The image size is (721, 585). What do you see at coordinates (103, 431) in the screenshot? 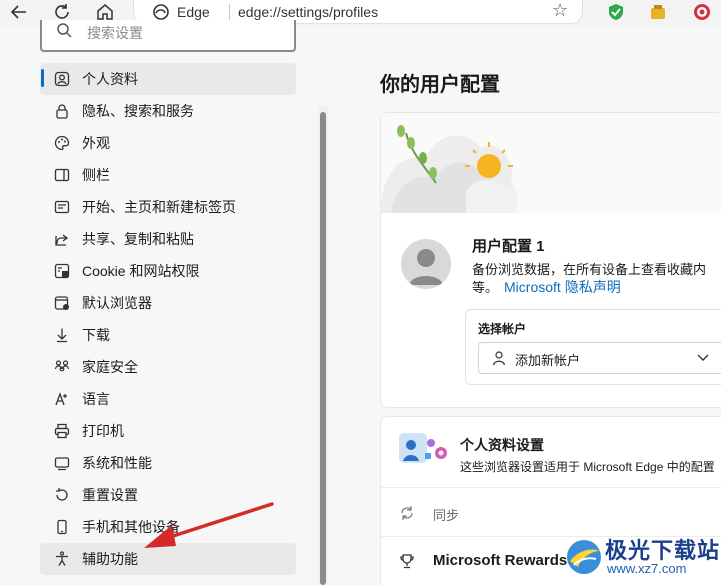
I see `sidebar-item-label: 打印机` at bounding box center [103, 431].